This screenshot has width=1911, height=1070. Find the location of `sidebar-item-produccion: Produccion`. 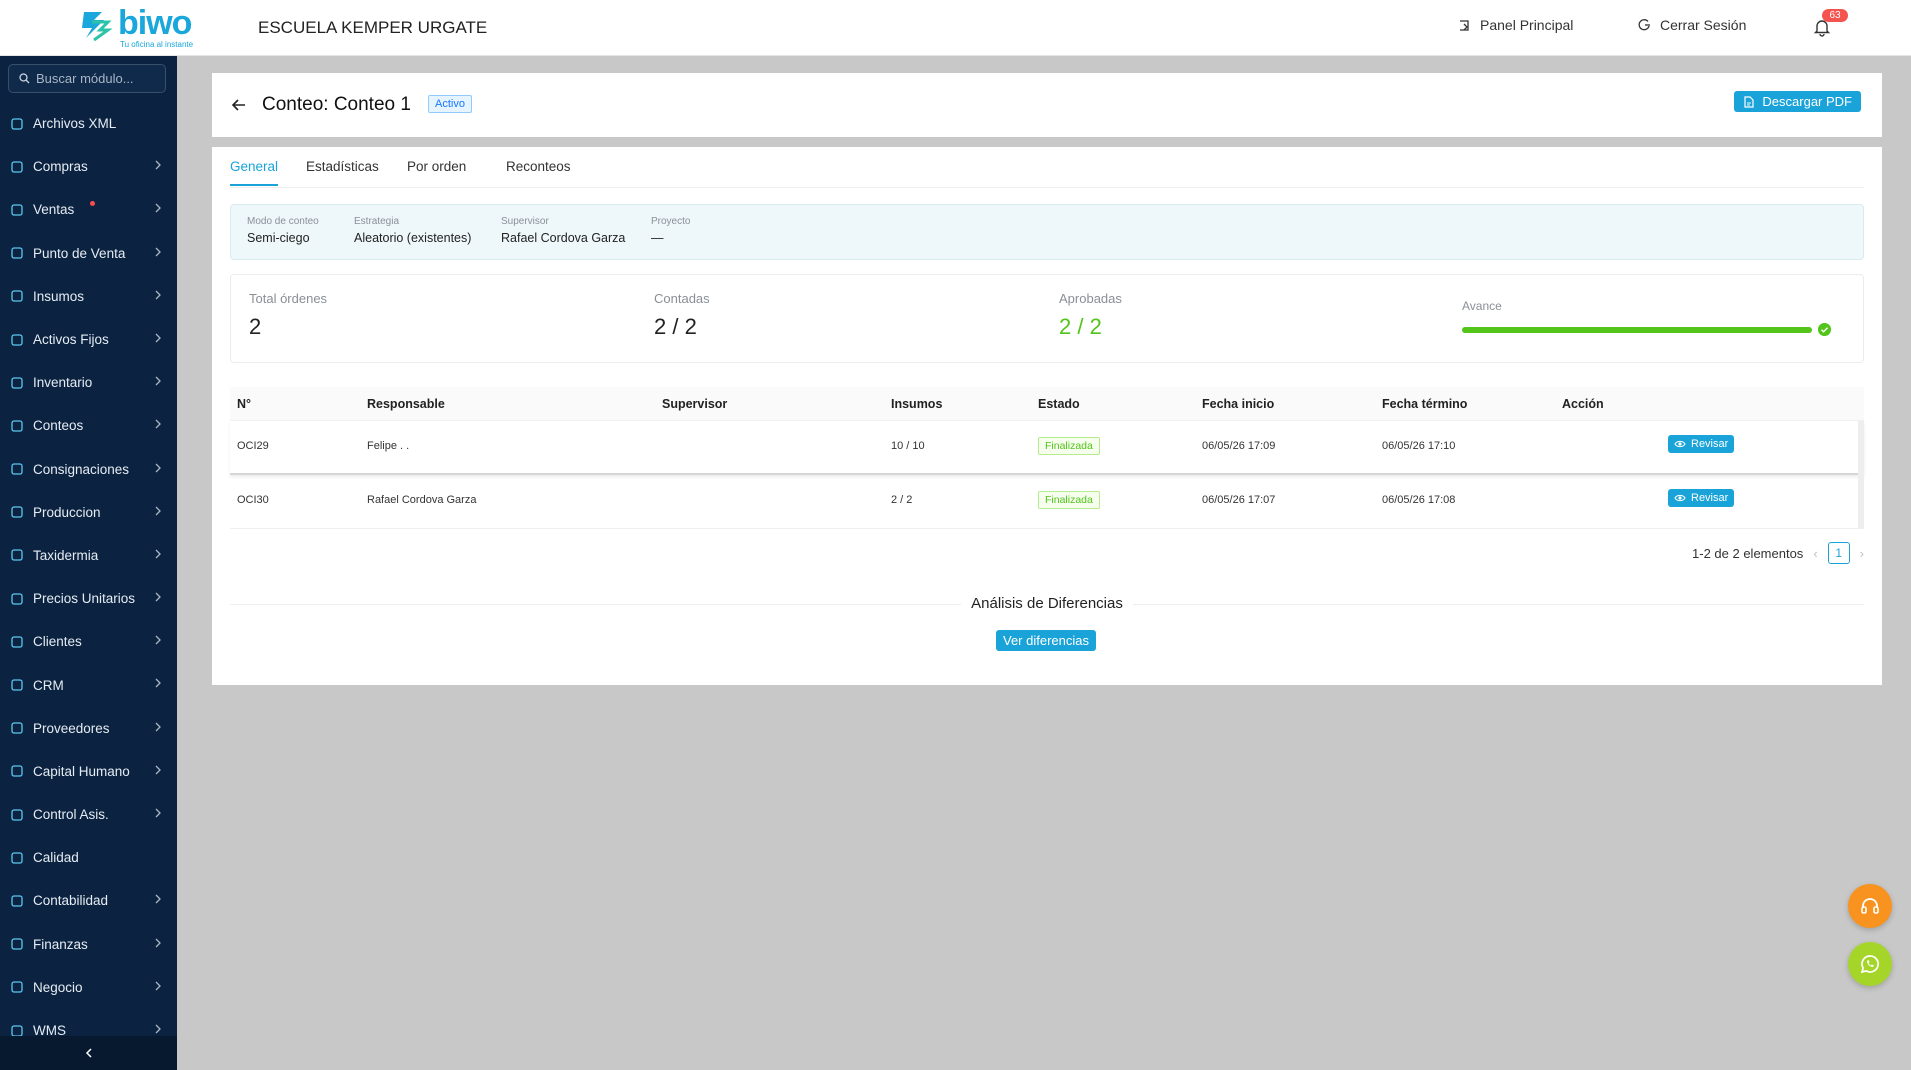

sidebar-item-produccion: Produccion is located at coordinates (88, 512).